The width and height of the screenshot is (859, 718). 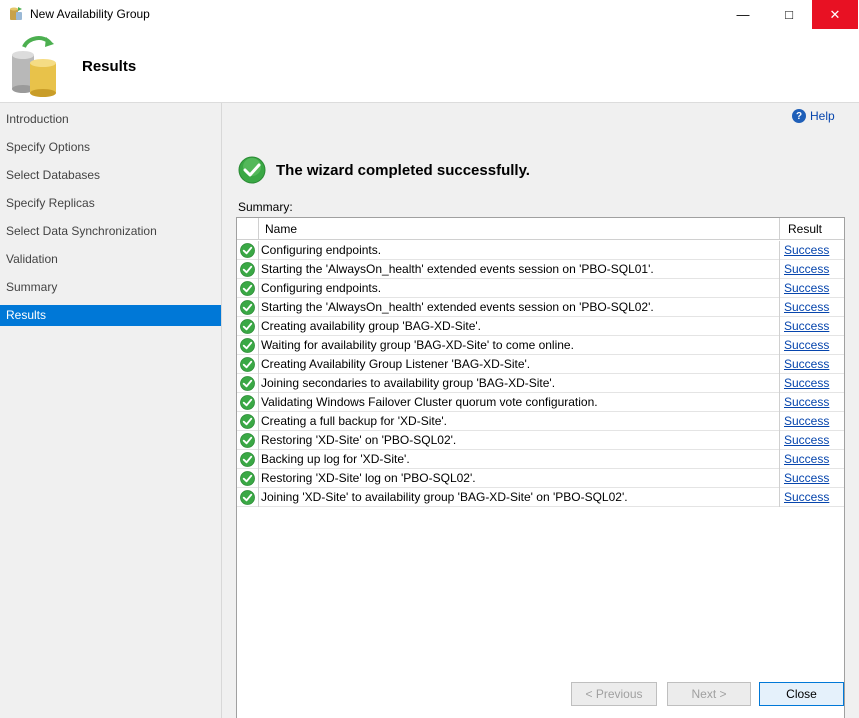 What do you see at coordinates (614, 694) in the screenshot?
I see `previous-button: < Previous` at bounding box center [614, 694].